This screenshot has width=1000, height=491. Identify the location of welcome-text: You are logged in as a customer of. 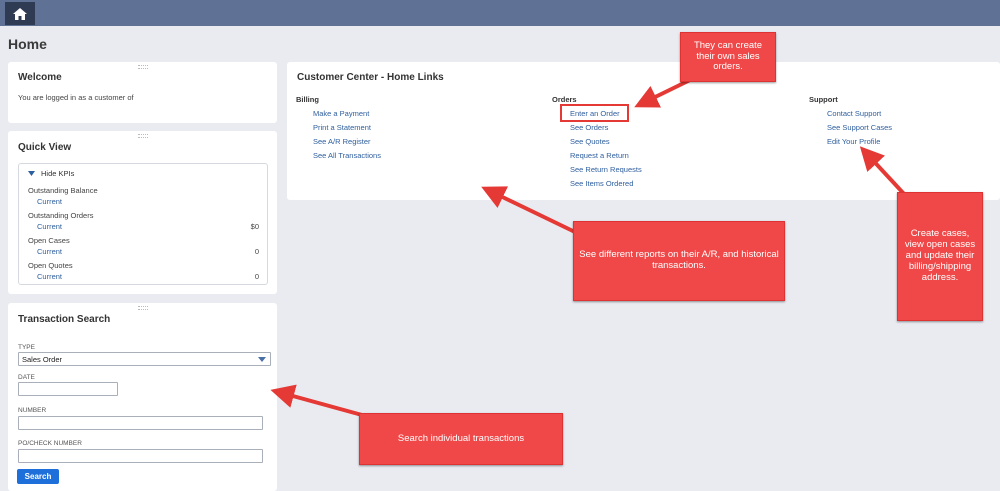
(76, 97).